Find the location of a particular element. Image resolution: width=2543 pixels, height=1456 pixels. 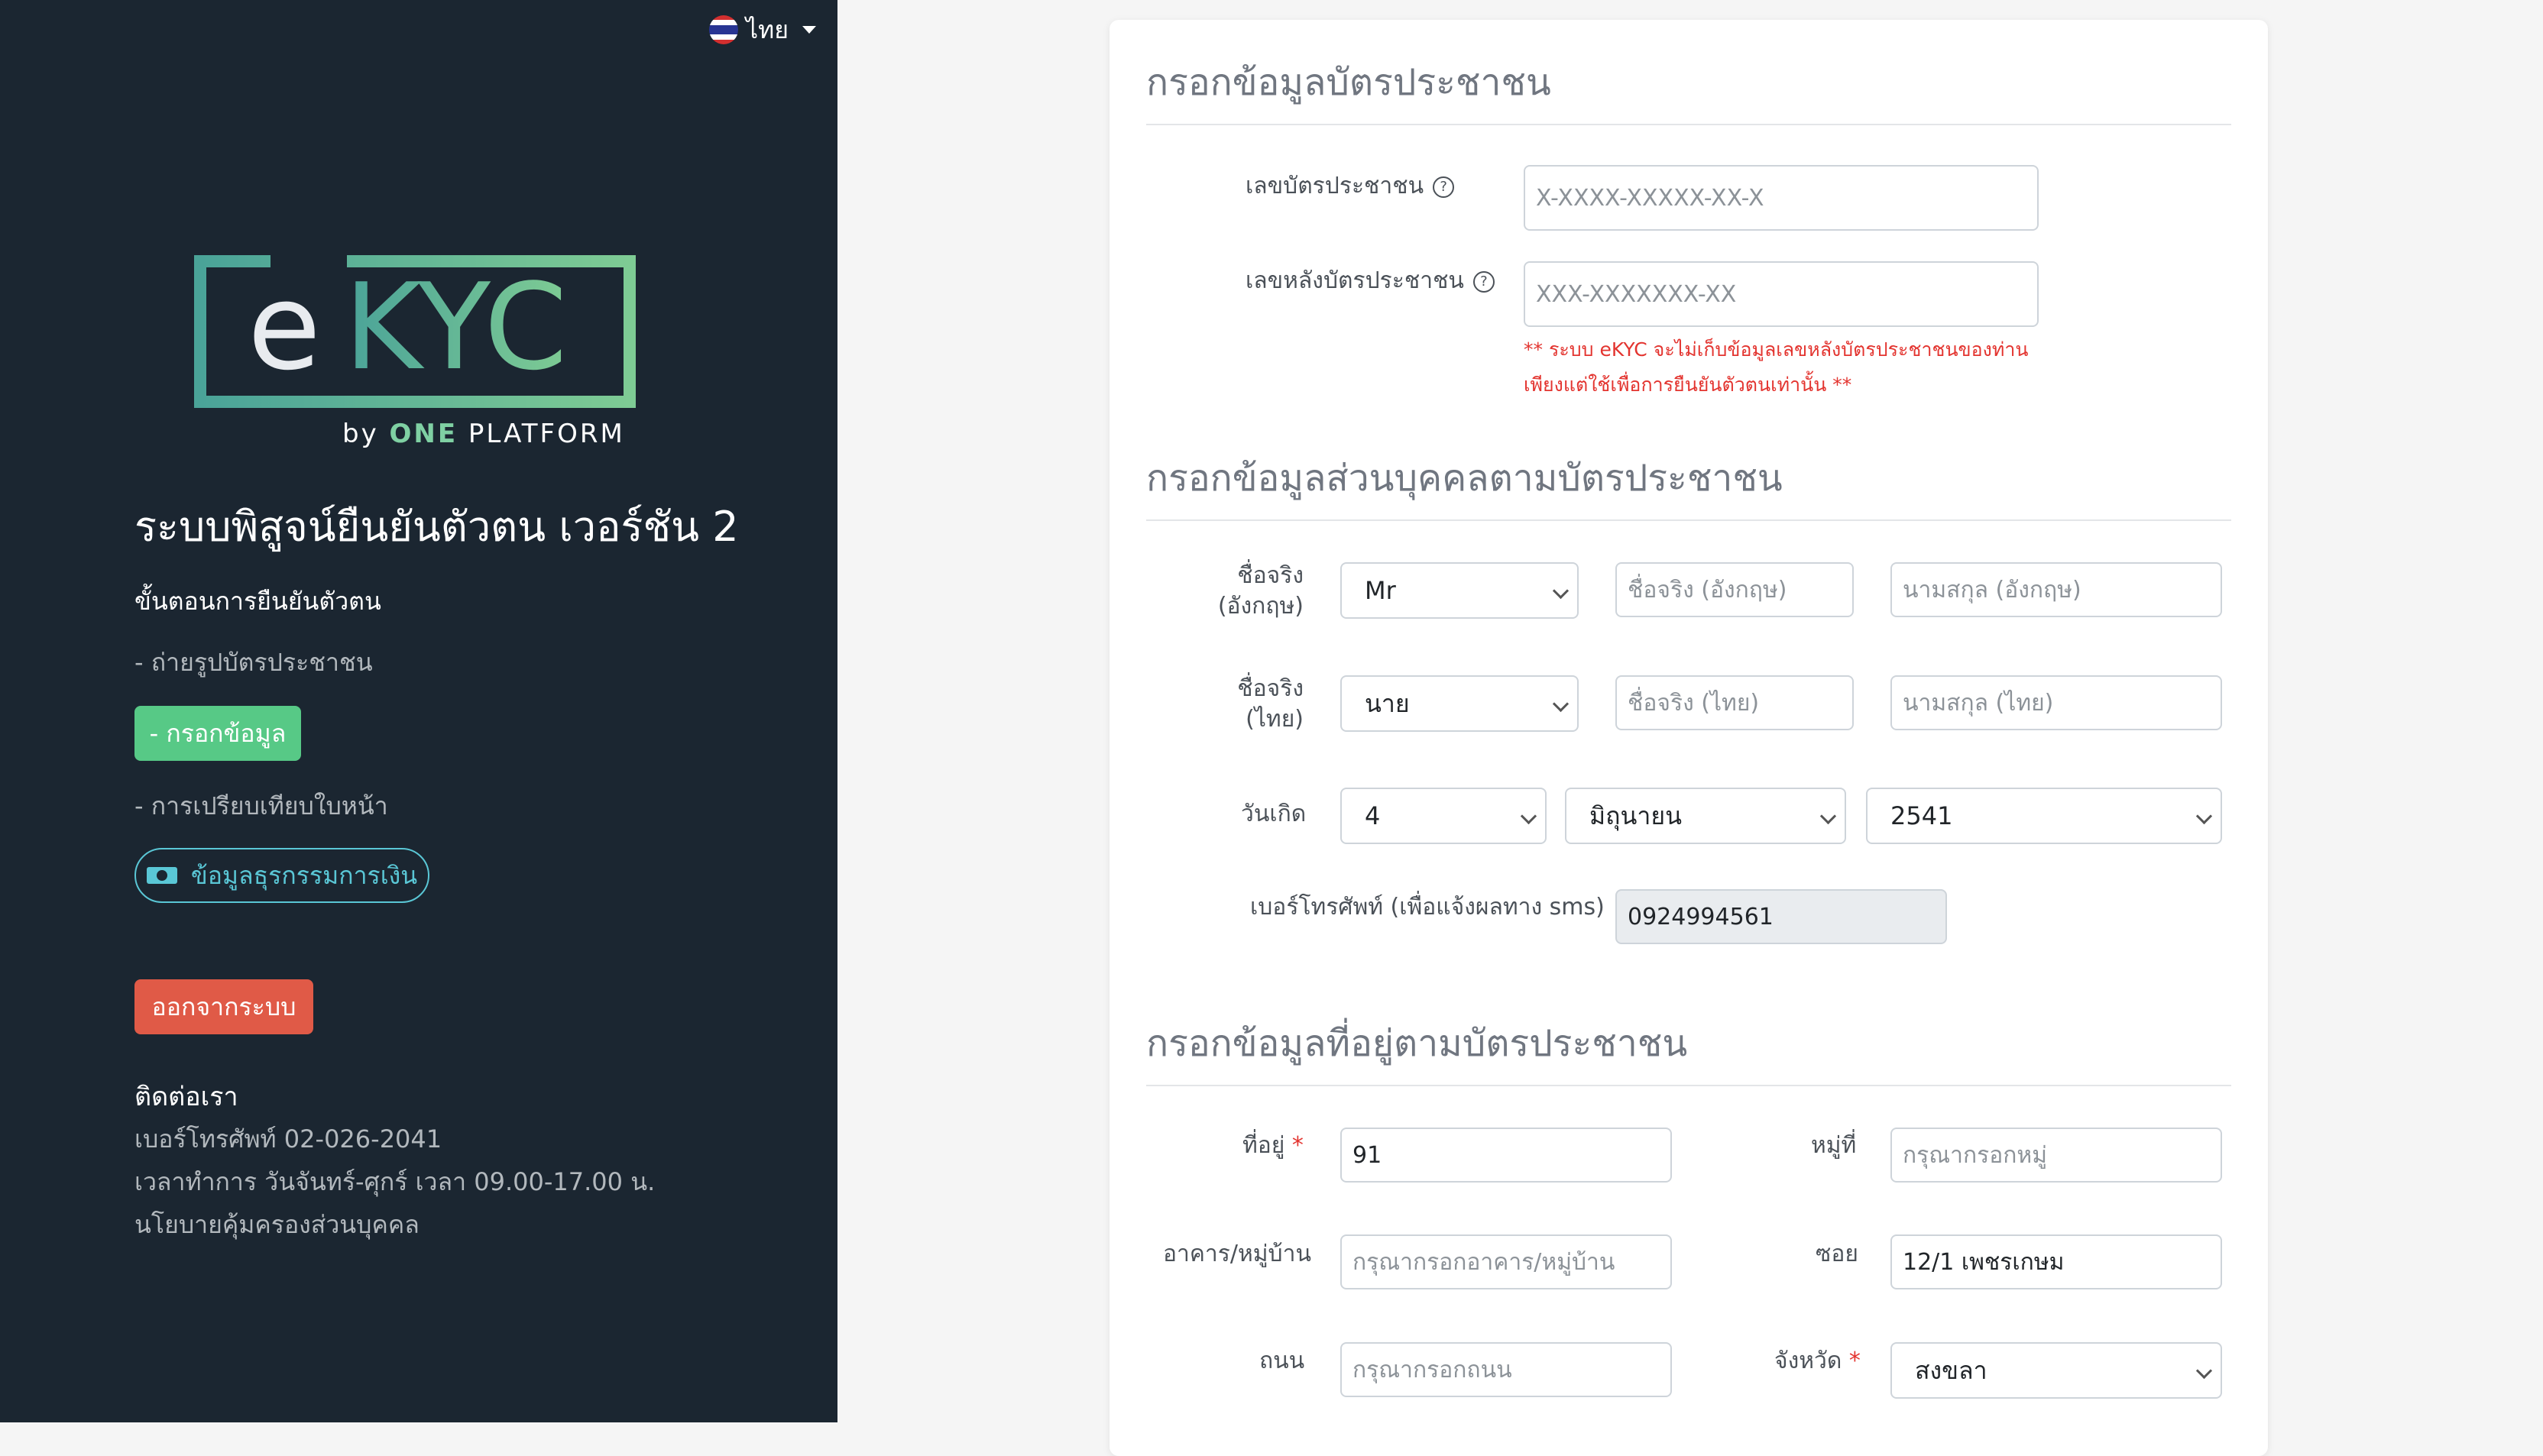

road-input is located at coordinates (1506, 1369).